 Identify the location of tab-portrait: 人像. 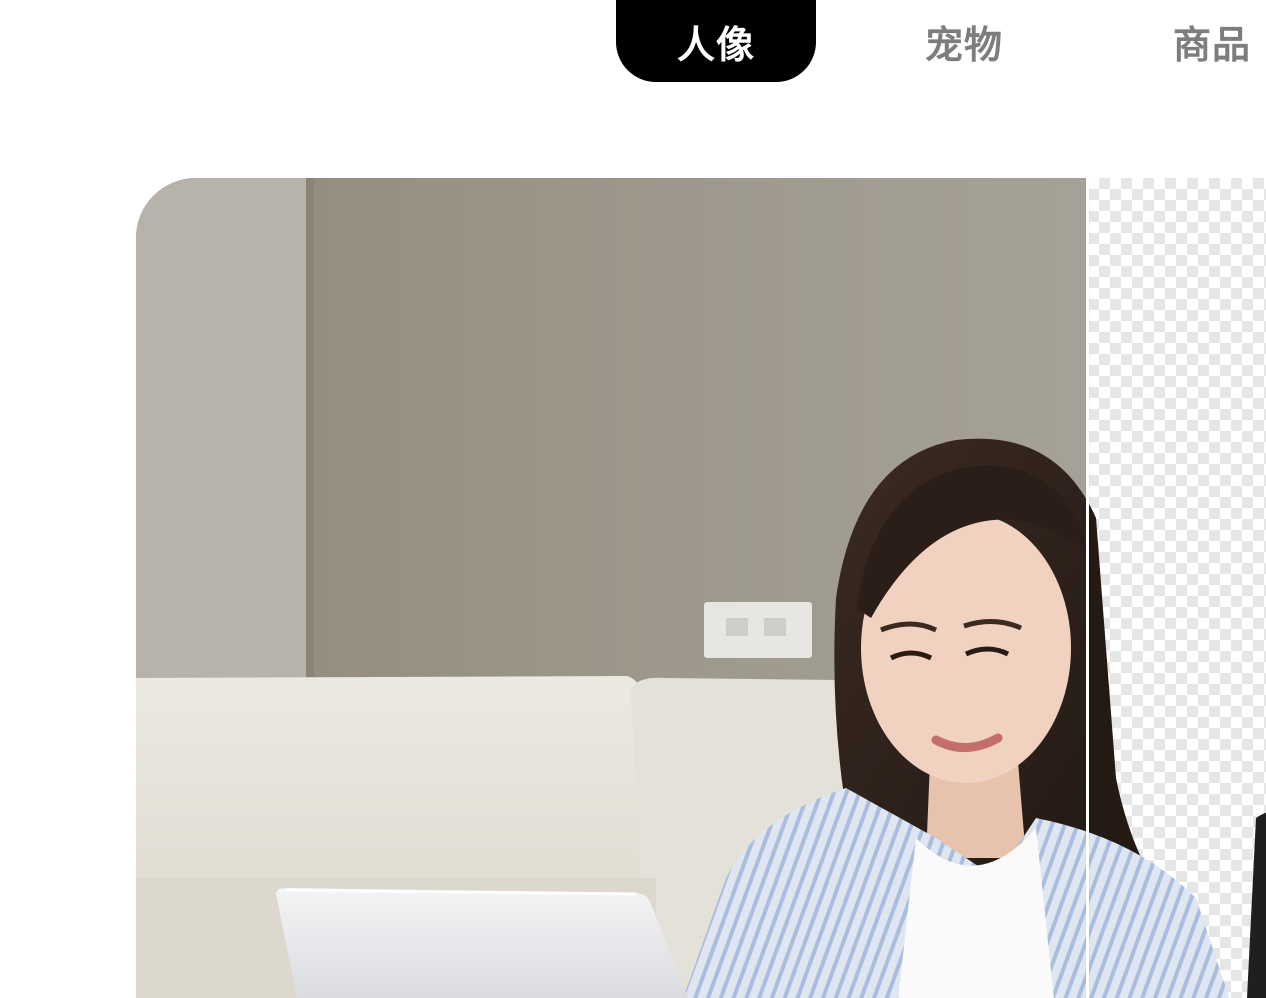
(716, 41).